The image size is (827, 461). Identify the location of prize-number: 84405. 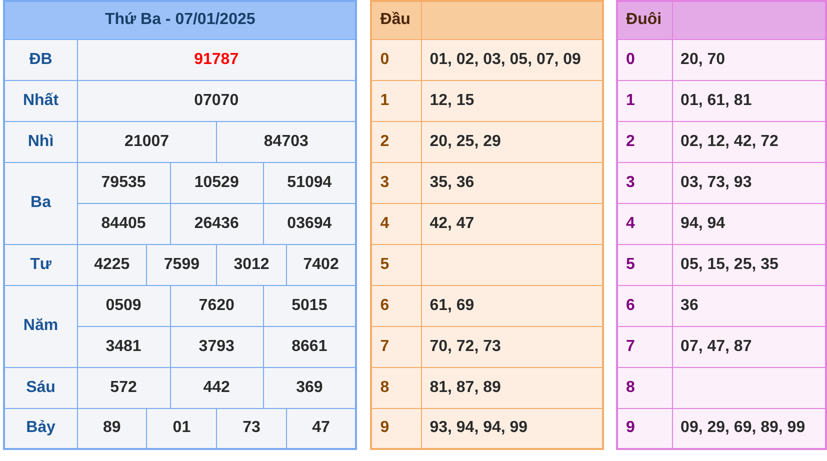
(123, 223).